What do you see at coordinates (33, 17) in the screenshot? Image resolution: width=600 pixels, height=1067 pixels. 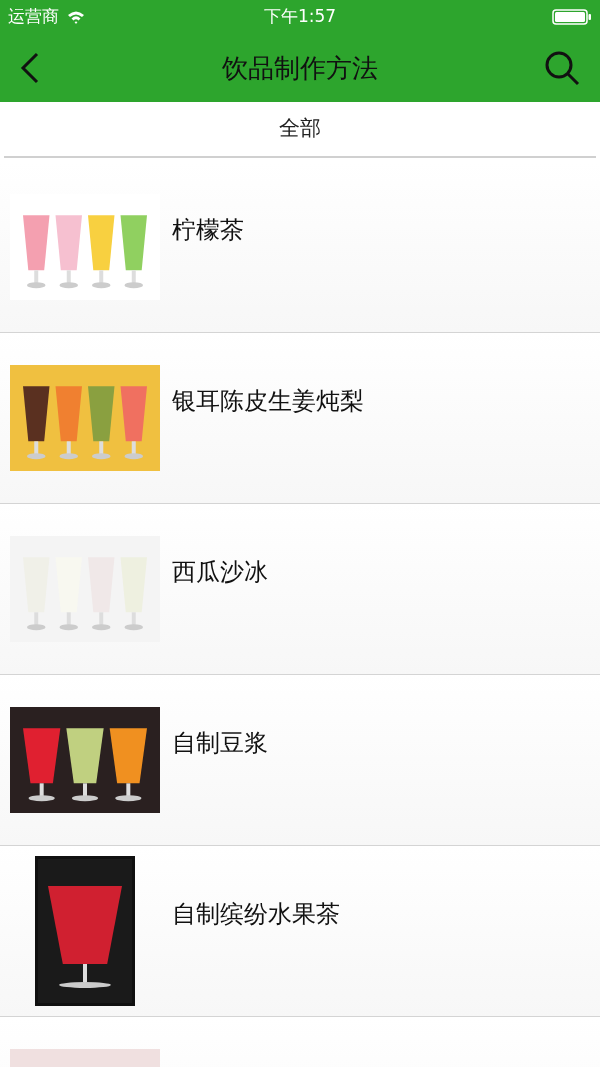 I see `carrier-label: 运营商` at bounding box center [33, 17].